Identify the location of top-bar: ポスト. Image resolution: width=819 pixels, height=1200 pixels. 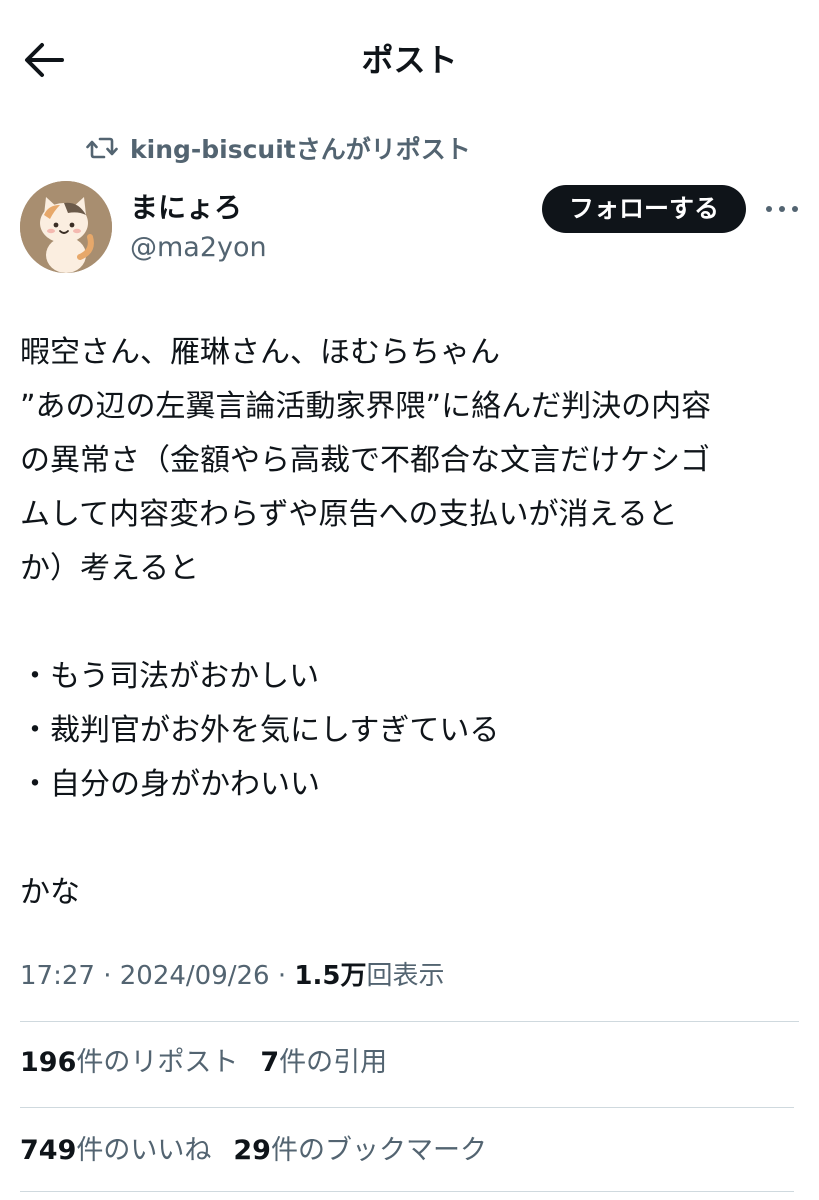
(409, 60).